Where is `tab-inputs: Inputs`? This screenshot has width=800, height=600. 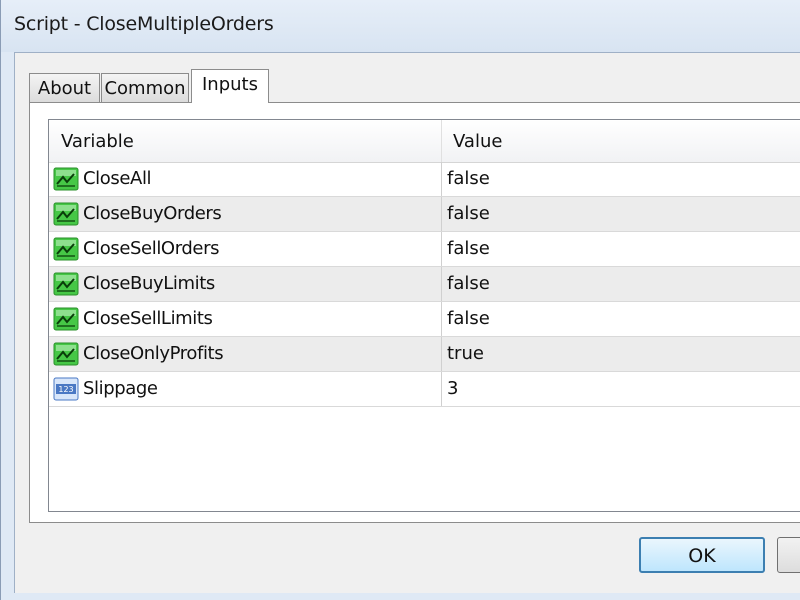 tab-inputs: Inputs is located at coordinates (230, 86).